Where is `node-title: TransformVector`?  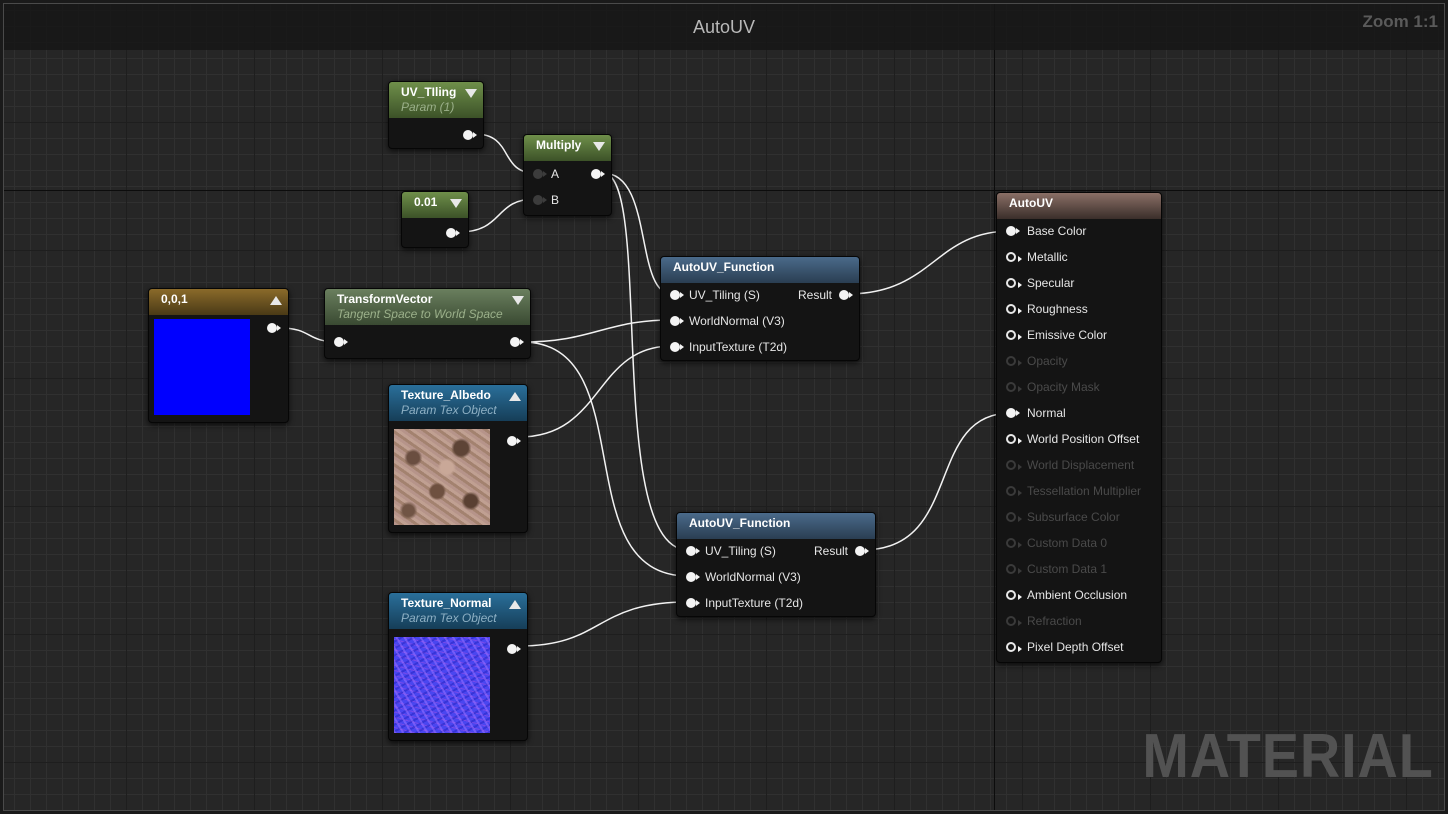 node-title: TransformVector is located at coordinates (385, 299).